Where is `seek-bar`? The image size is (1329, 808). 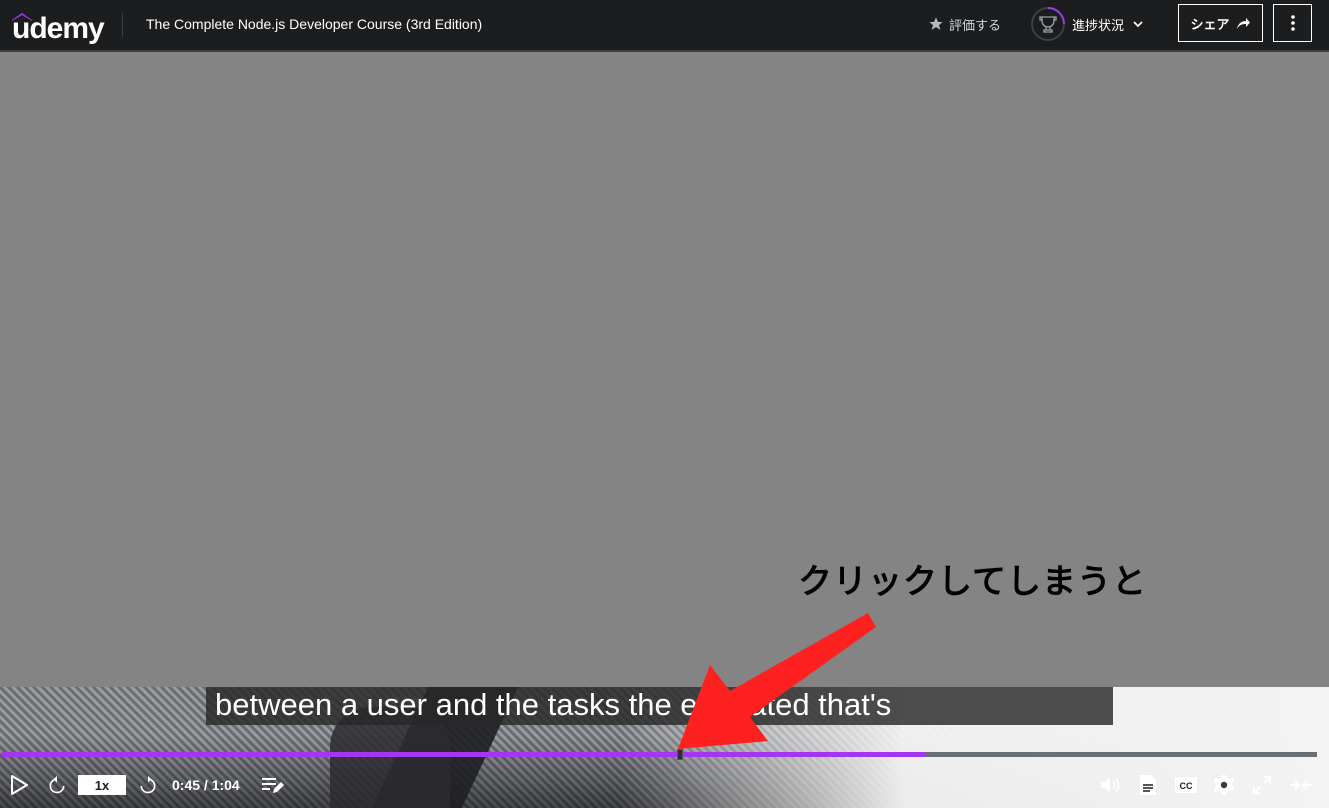
seek-bar is located at coordinates (659, 754).